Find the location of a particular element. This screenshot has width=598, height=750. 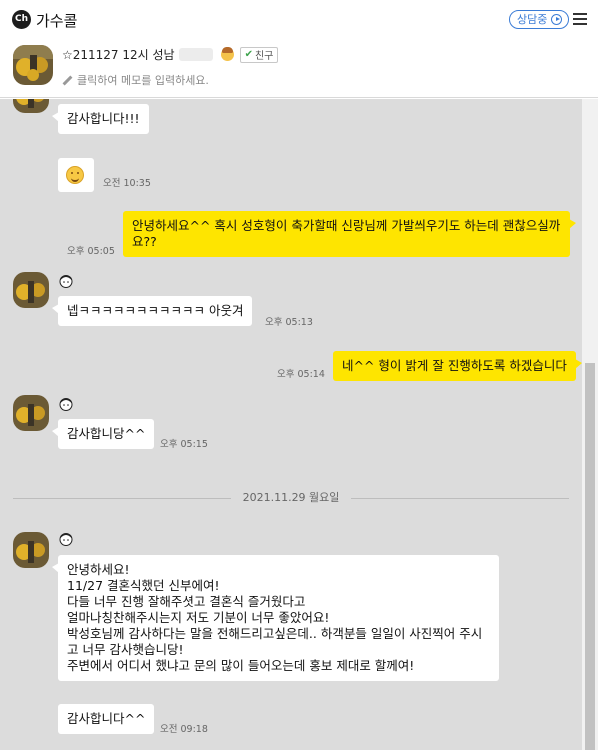

pencil-icon is located at coordinates (67, 80).